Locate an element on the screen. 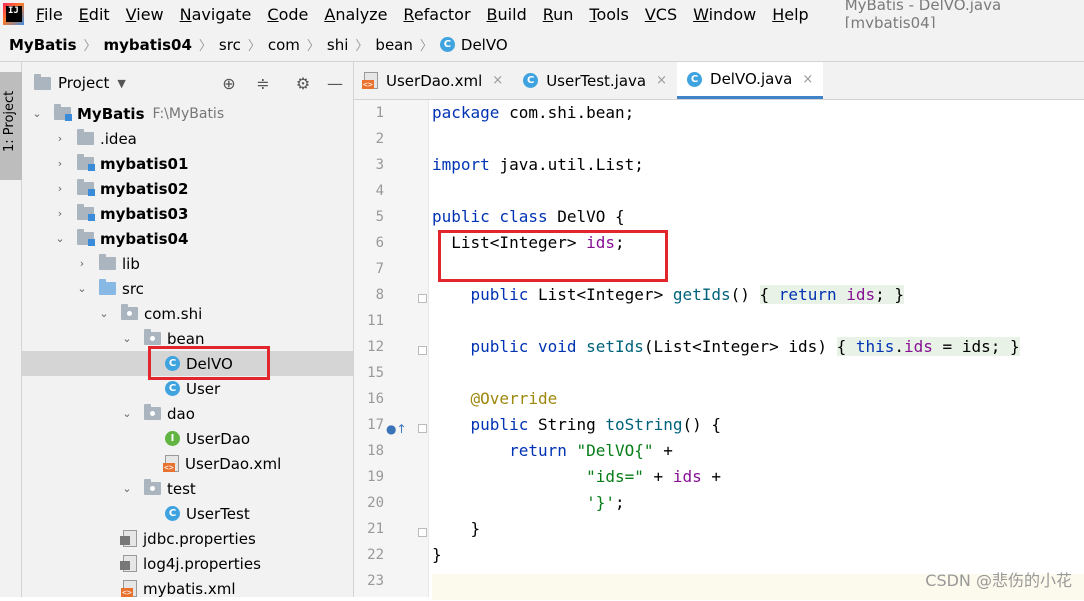 The height and width of the screenshot is (601, 1084). menu-build: Build is located at coordinates (507, 14).